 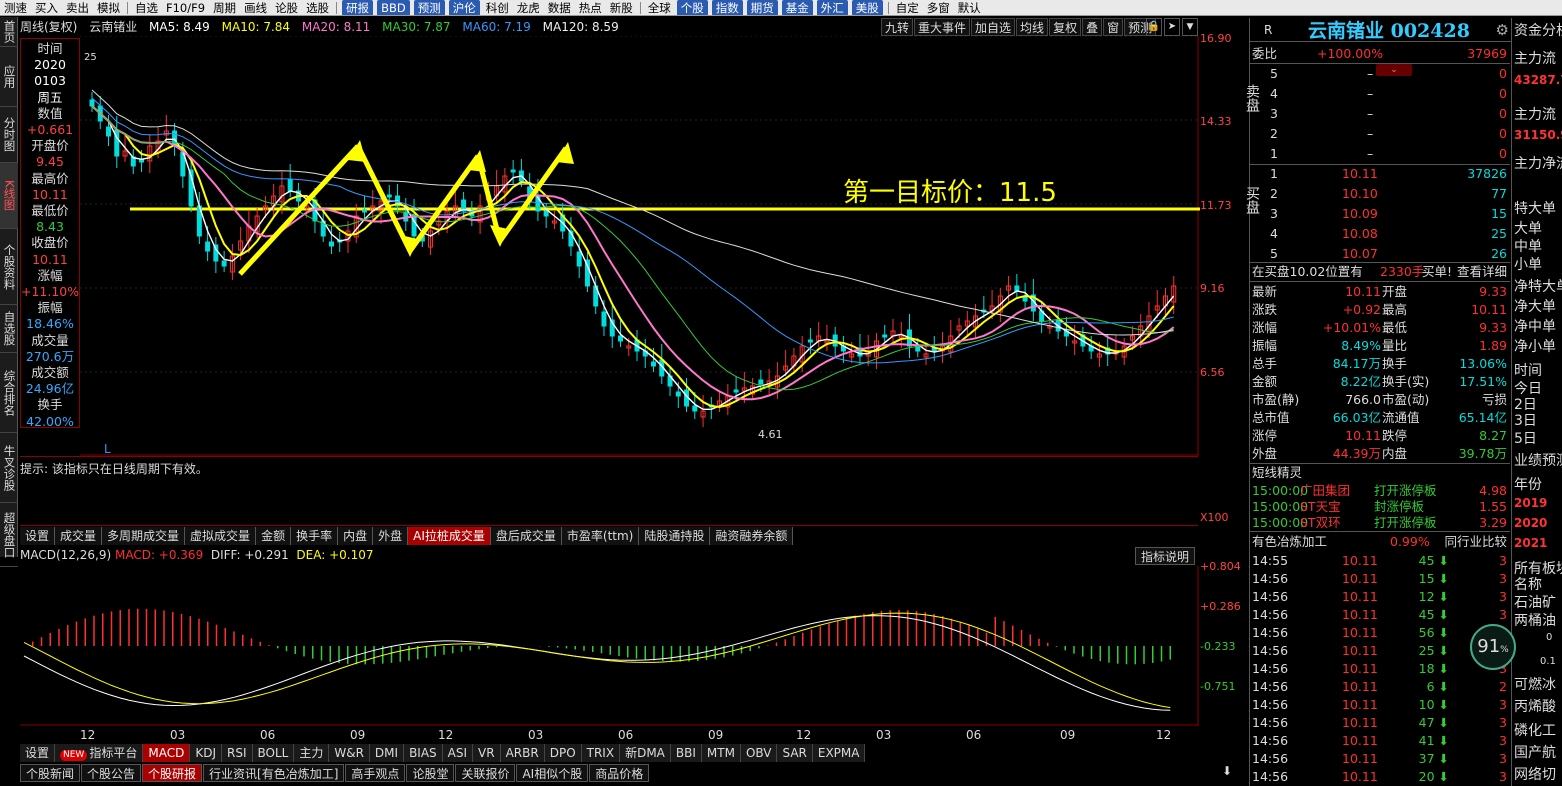 I want to click on left-tab-1: 应用, so click(x=9, y=77).